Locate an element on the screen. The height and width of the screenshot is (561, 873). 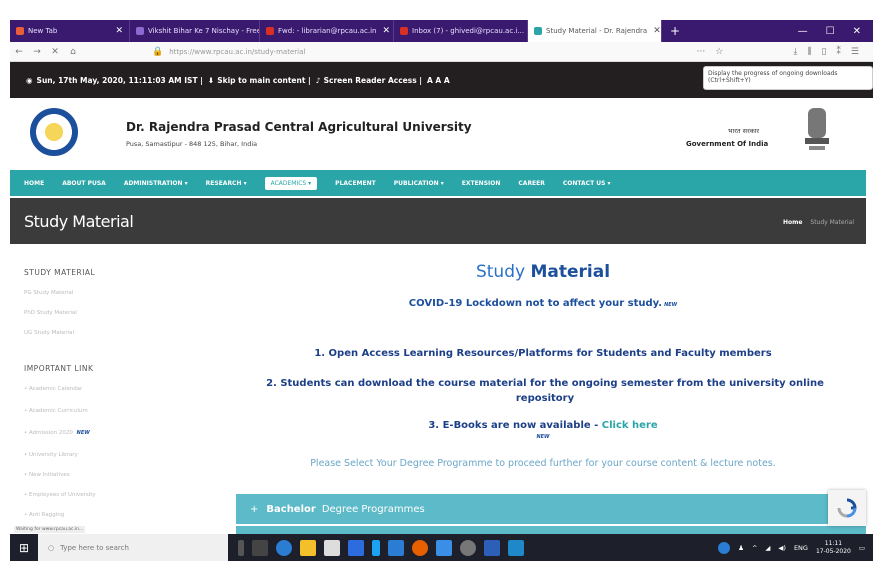
notification-icon: ▭ is located at coordinates (862, 548).